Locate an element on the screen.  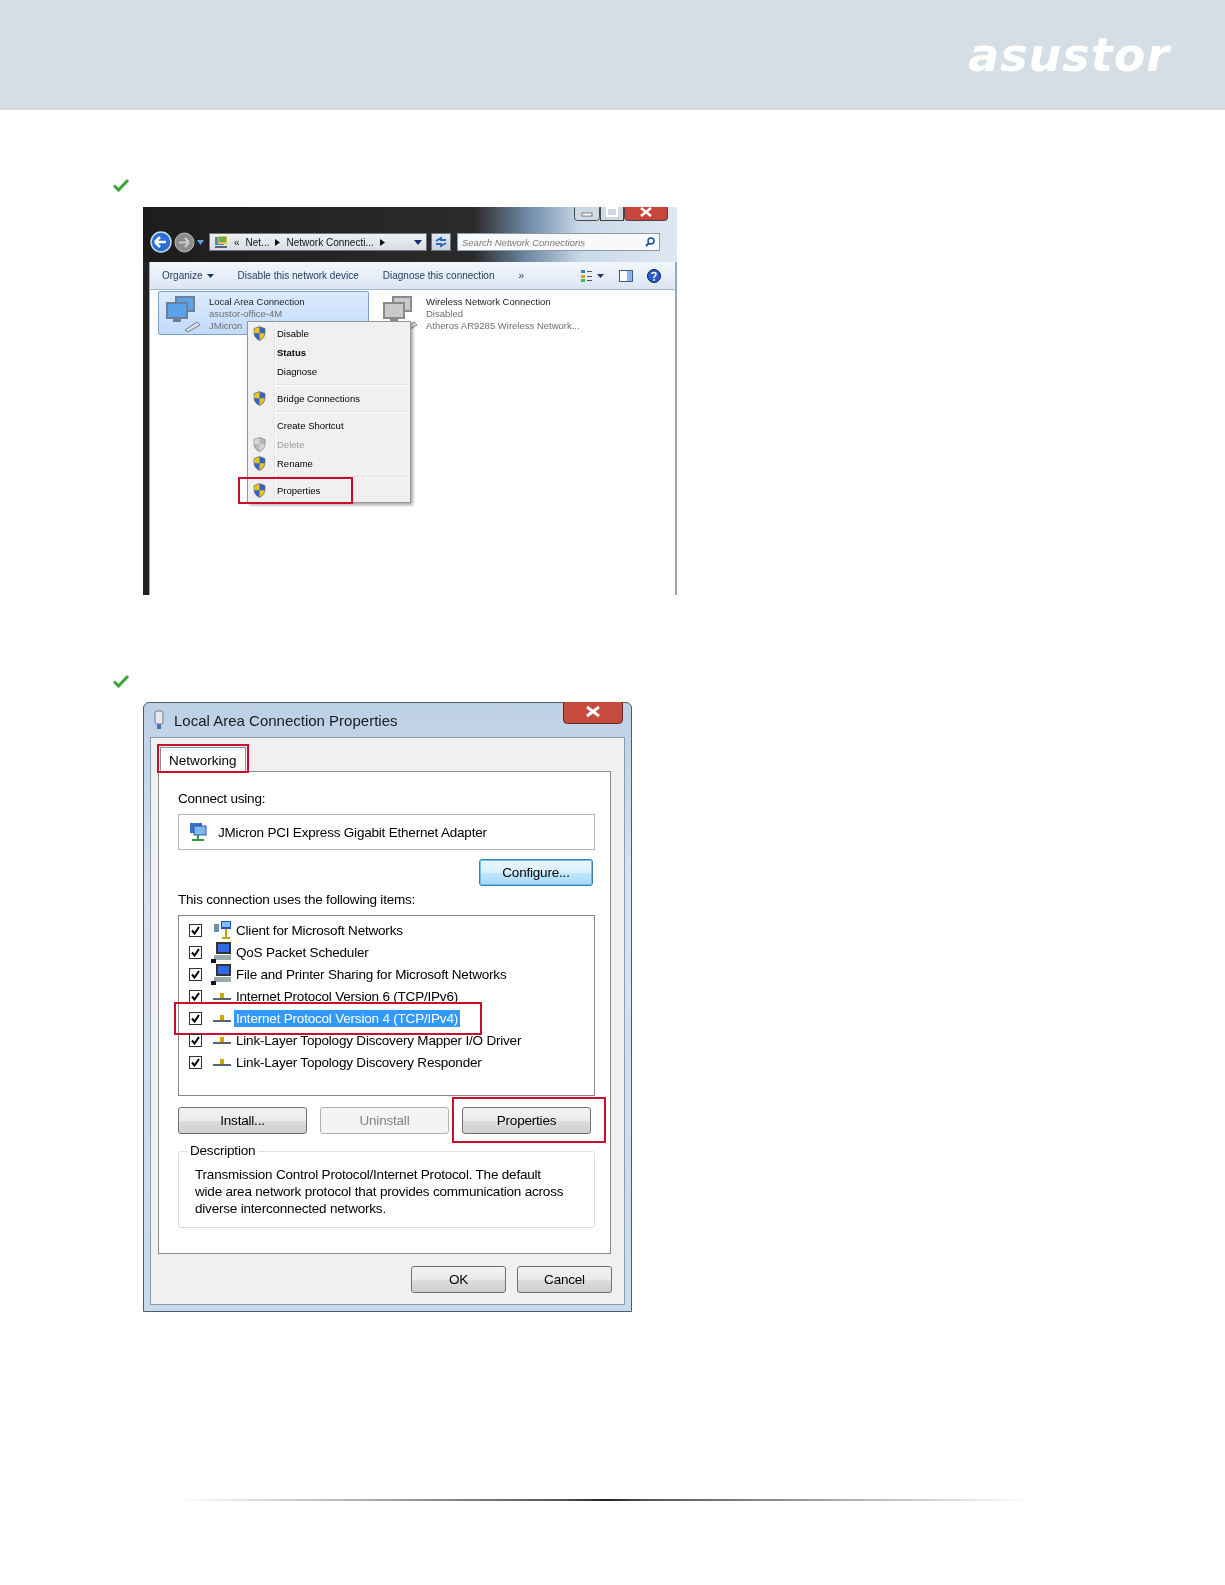
menu-item: Properties is located at coordinates (329, 490).